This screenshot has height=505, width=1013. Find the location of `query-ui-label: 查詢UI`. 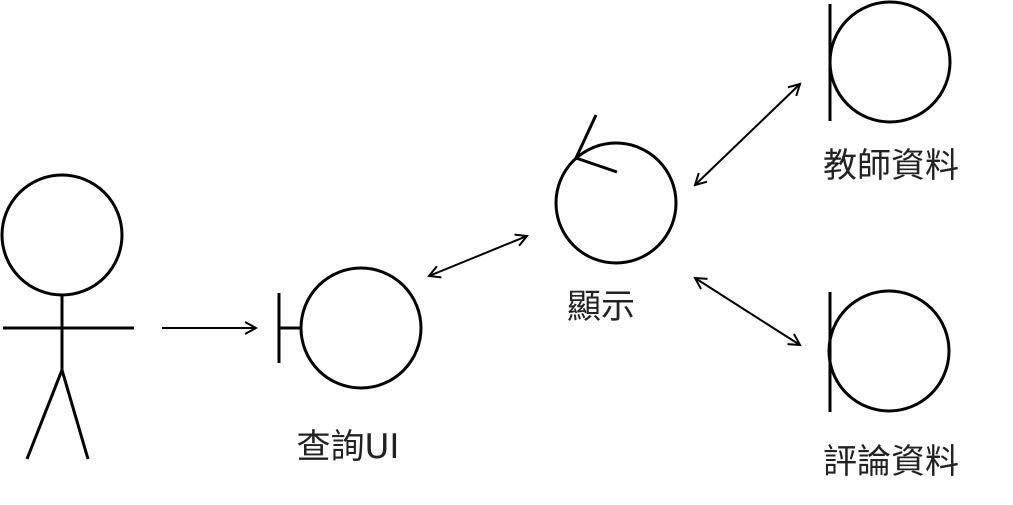

query-ui-label: 查詢UI is located at coordinates (348, 447).